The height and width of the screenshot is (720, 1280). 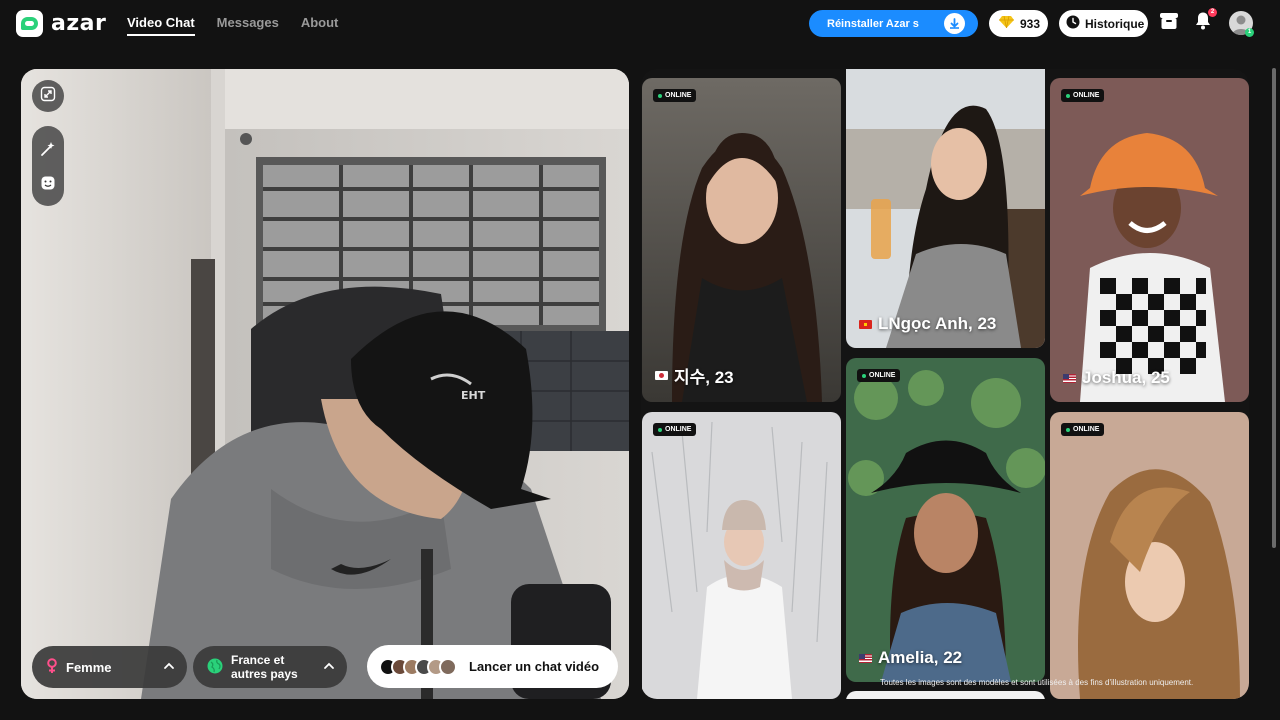 I want to click on store-icon, so click(x=1169, y=23).